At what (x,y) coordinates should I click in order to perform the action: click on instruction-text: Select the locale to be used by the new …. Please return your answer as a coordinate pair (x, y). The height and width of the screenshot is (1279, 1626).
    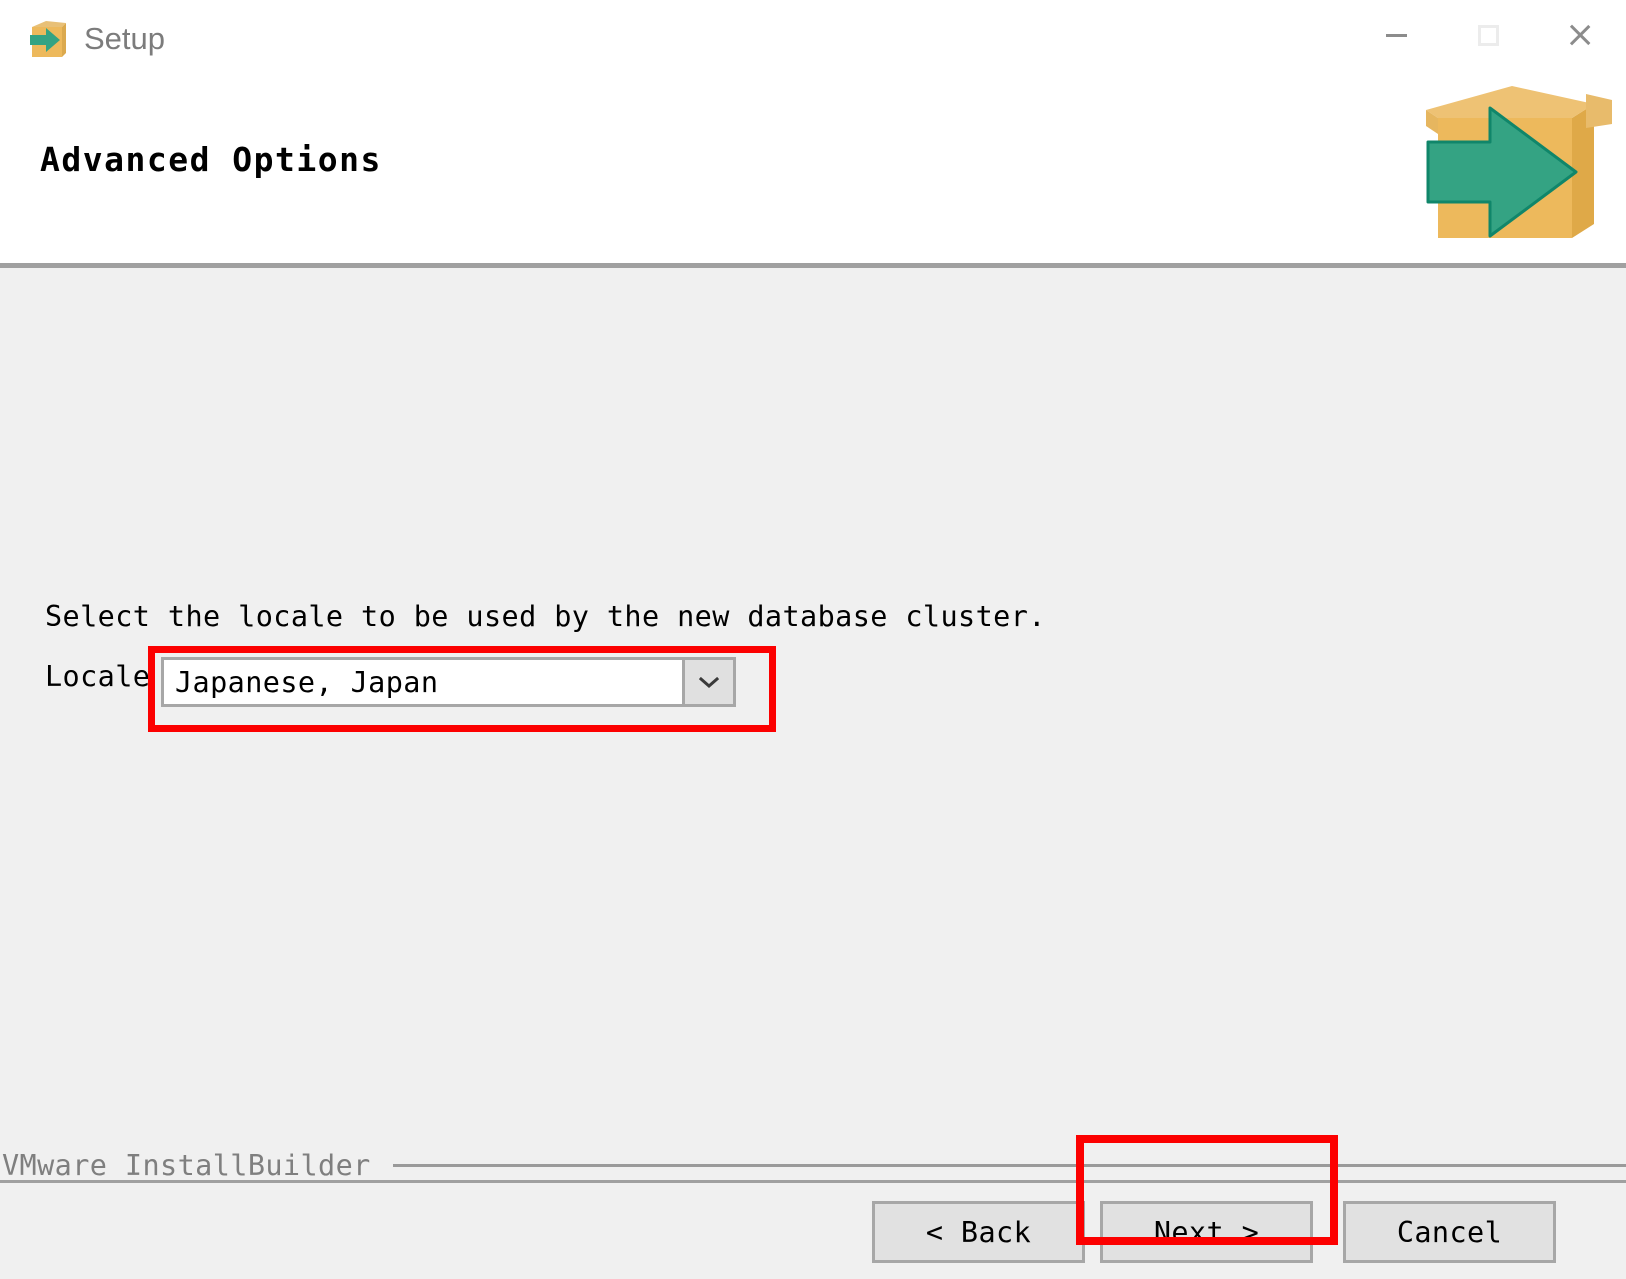
    Looking at the image, I should click on (545, 616).